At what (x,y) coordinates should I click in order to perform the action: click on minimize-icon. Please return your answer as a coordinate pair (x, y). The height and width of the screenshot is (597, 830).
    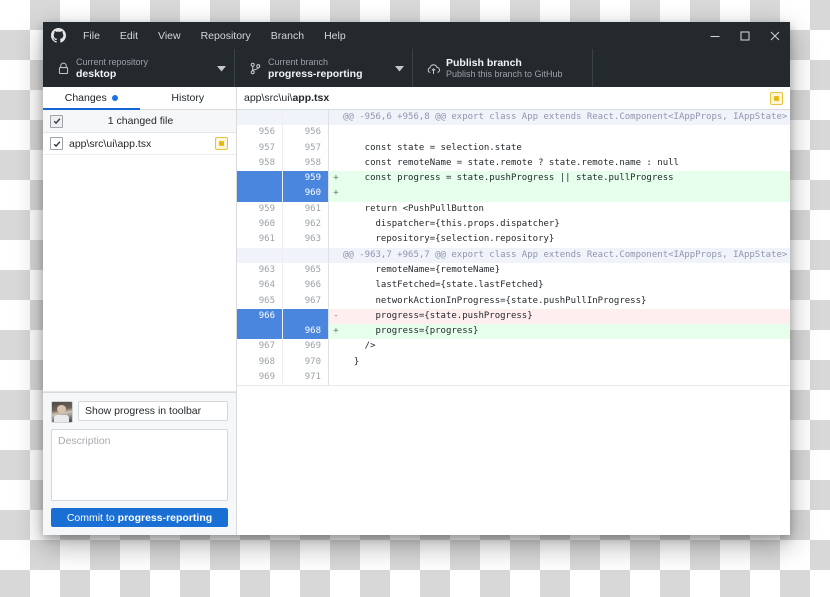
    Looking at the image, I should click on (715, 35).